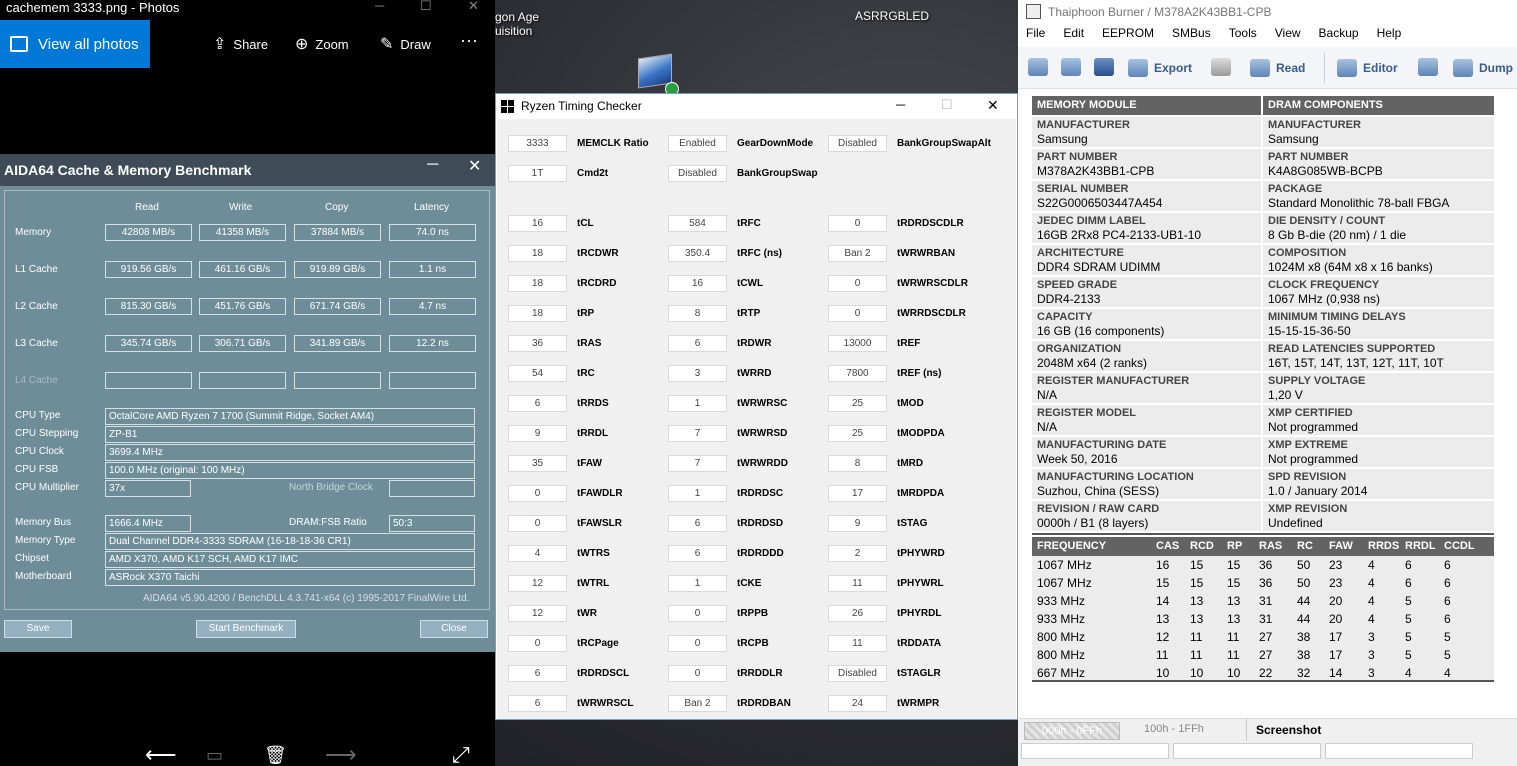  Describe the element at coordinates (1071, 67) in the screenshot. I see `folder-open-icon` at that location.